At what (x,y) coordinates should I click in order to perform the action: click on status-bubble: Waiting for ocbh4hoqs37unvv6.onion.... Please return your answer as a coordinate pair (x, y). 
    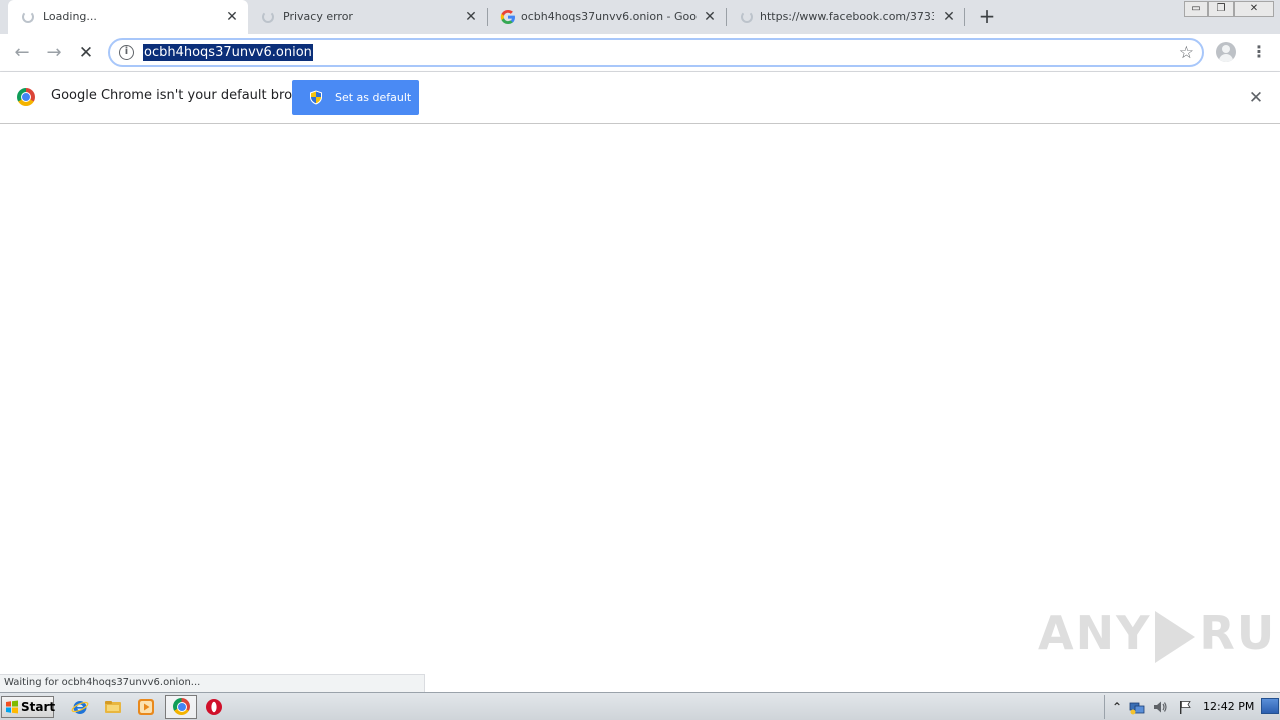
    Looking at the image, I should click on (212, 683).